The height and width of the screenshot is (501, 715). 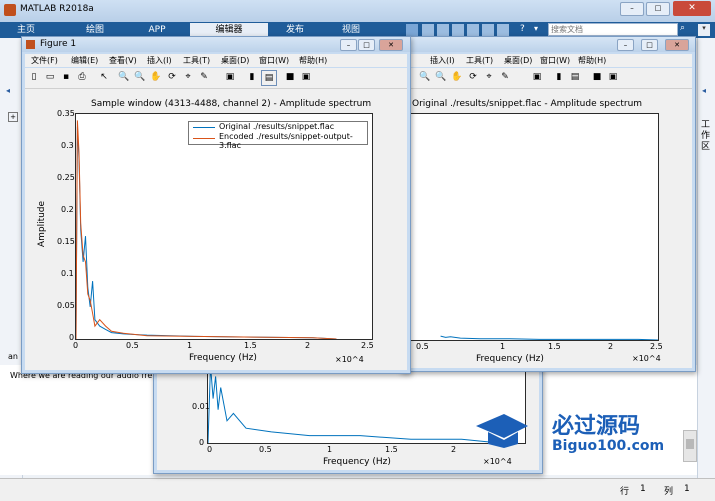 What do you see at coordinates (357, 489) in the screenshot?
I see `status-bar: 行 1 列 1` at bounding box center [357, 489].